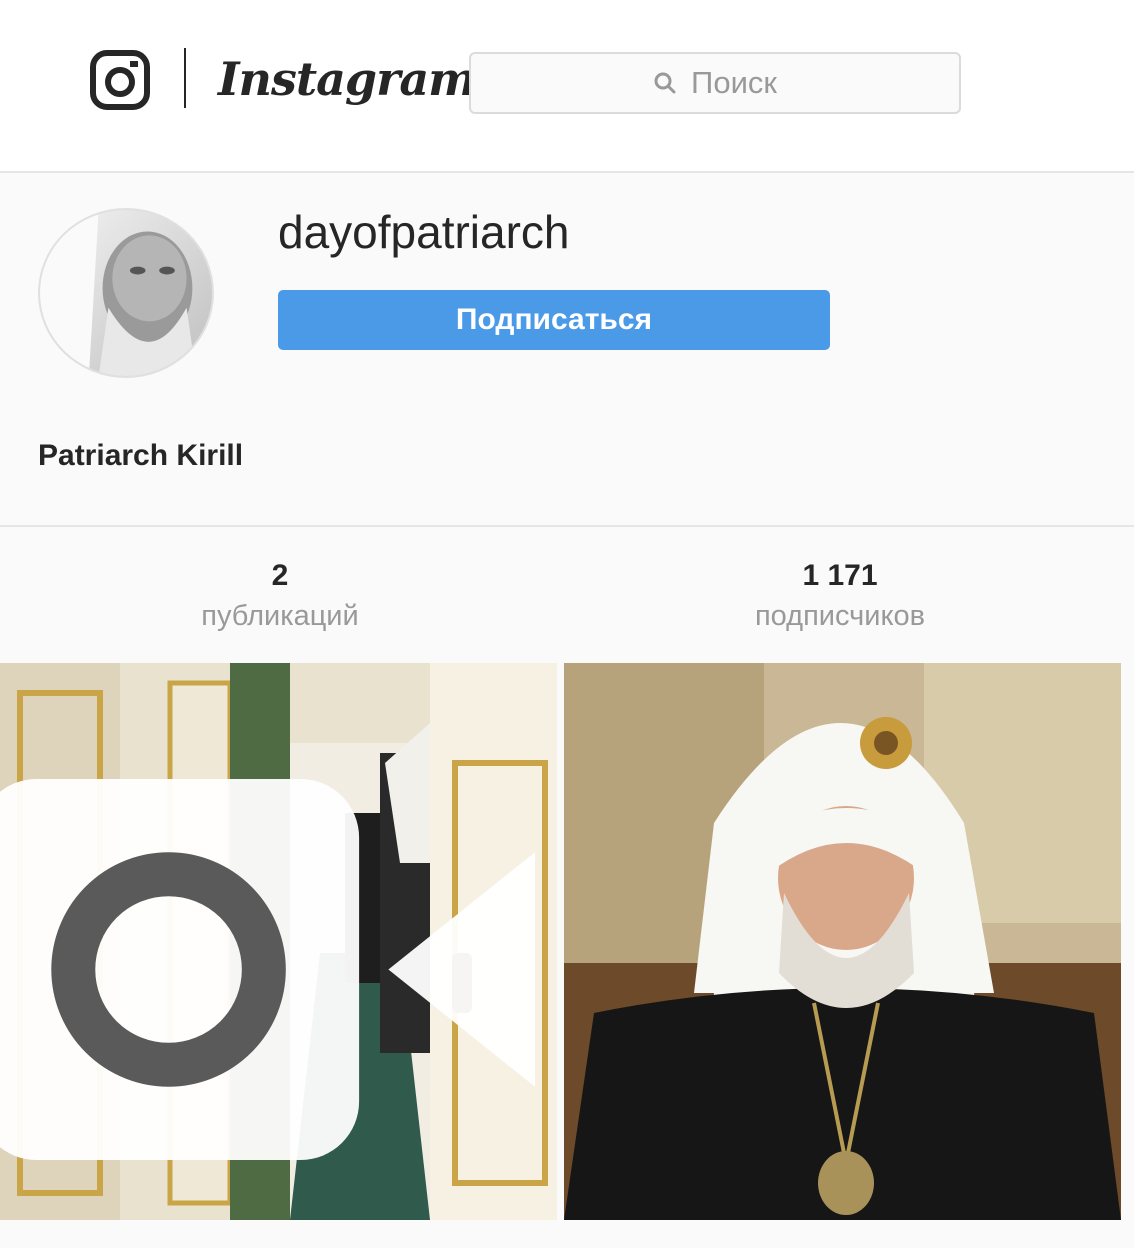 The width and height of the screenshot is (1134, 1248). Describe the element at coordinates (347, 79) in the screenshot. I see `instagram-wordmark: Instagram` at that location.